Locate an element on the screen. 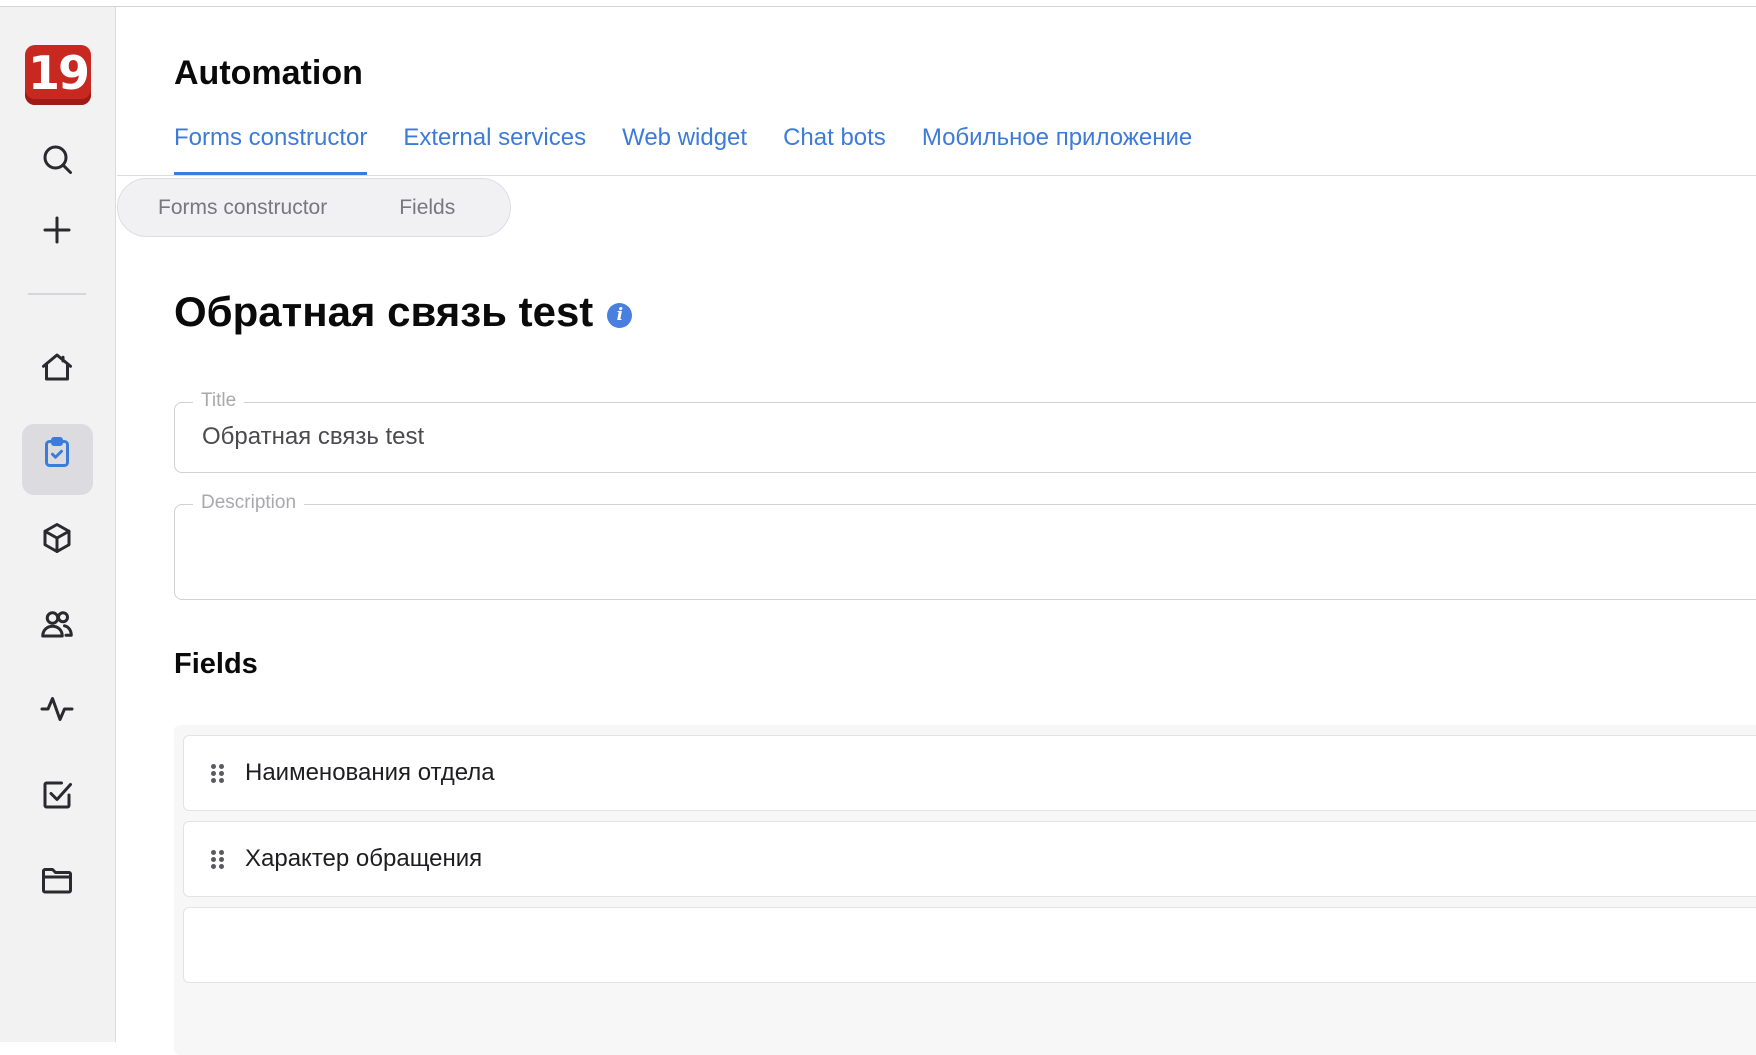  home-icon is located at coordinates (57, 367).